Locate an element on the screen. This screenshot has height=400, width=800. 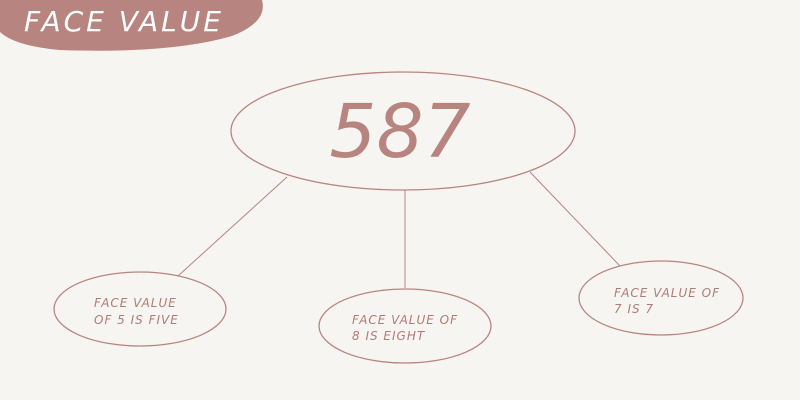
leaf-node-seven: FACE VALUE OF 7 IS 7 is located at coordinates (661, 298).